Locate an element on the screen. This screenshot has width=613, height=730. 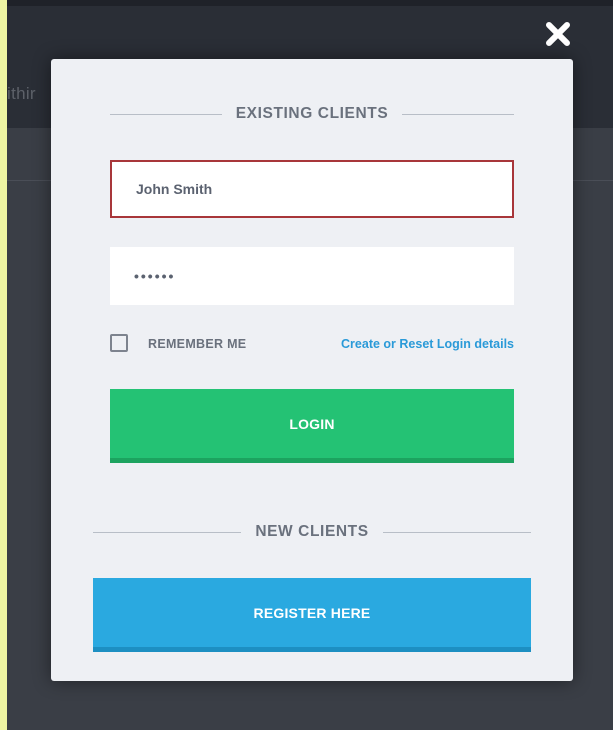
reset-login-link: Create or Reset Login details is located at coordinates (427, 344).